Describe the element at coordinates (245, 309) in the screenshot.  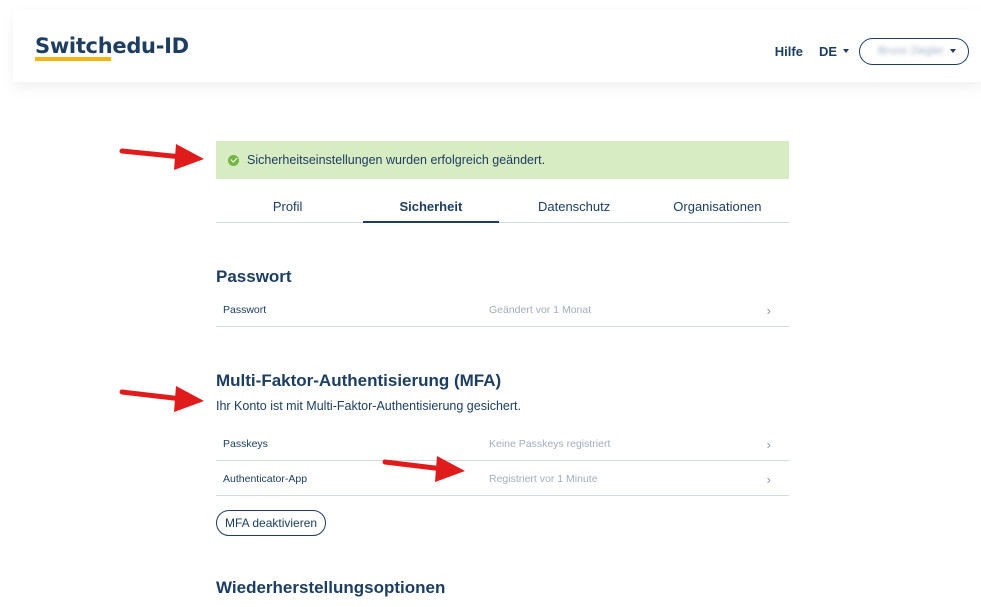
I see `row-label: Passwort` at that location.